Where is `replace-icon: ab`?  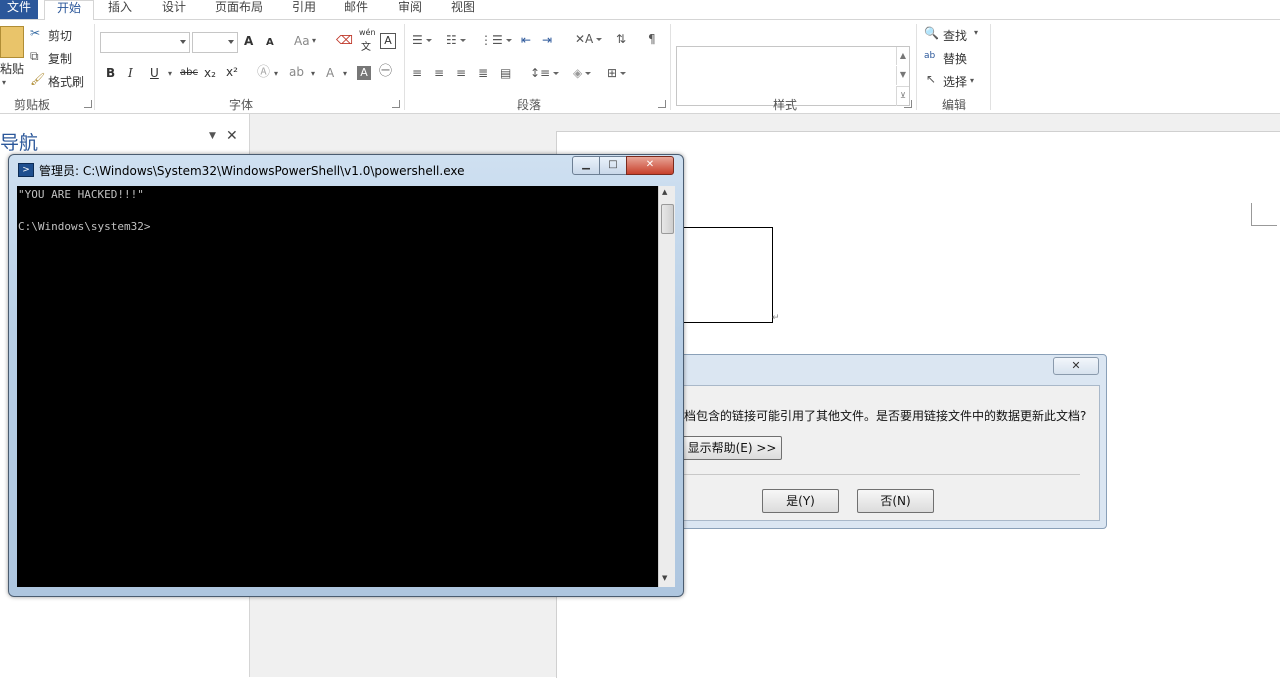 replace-icon: ab is located at coordinates (930, 56).